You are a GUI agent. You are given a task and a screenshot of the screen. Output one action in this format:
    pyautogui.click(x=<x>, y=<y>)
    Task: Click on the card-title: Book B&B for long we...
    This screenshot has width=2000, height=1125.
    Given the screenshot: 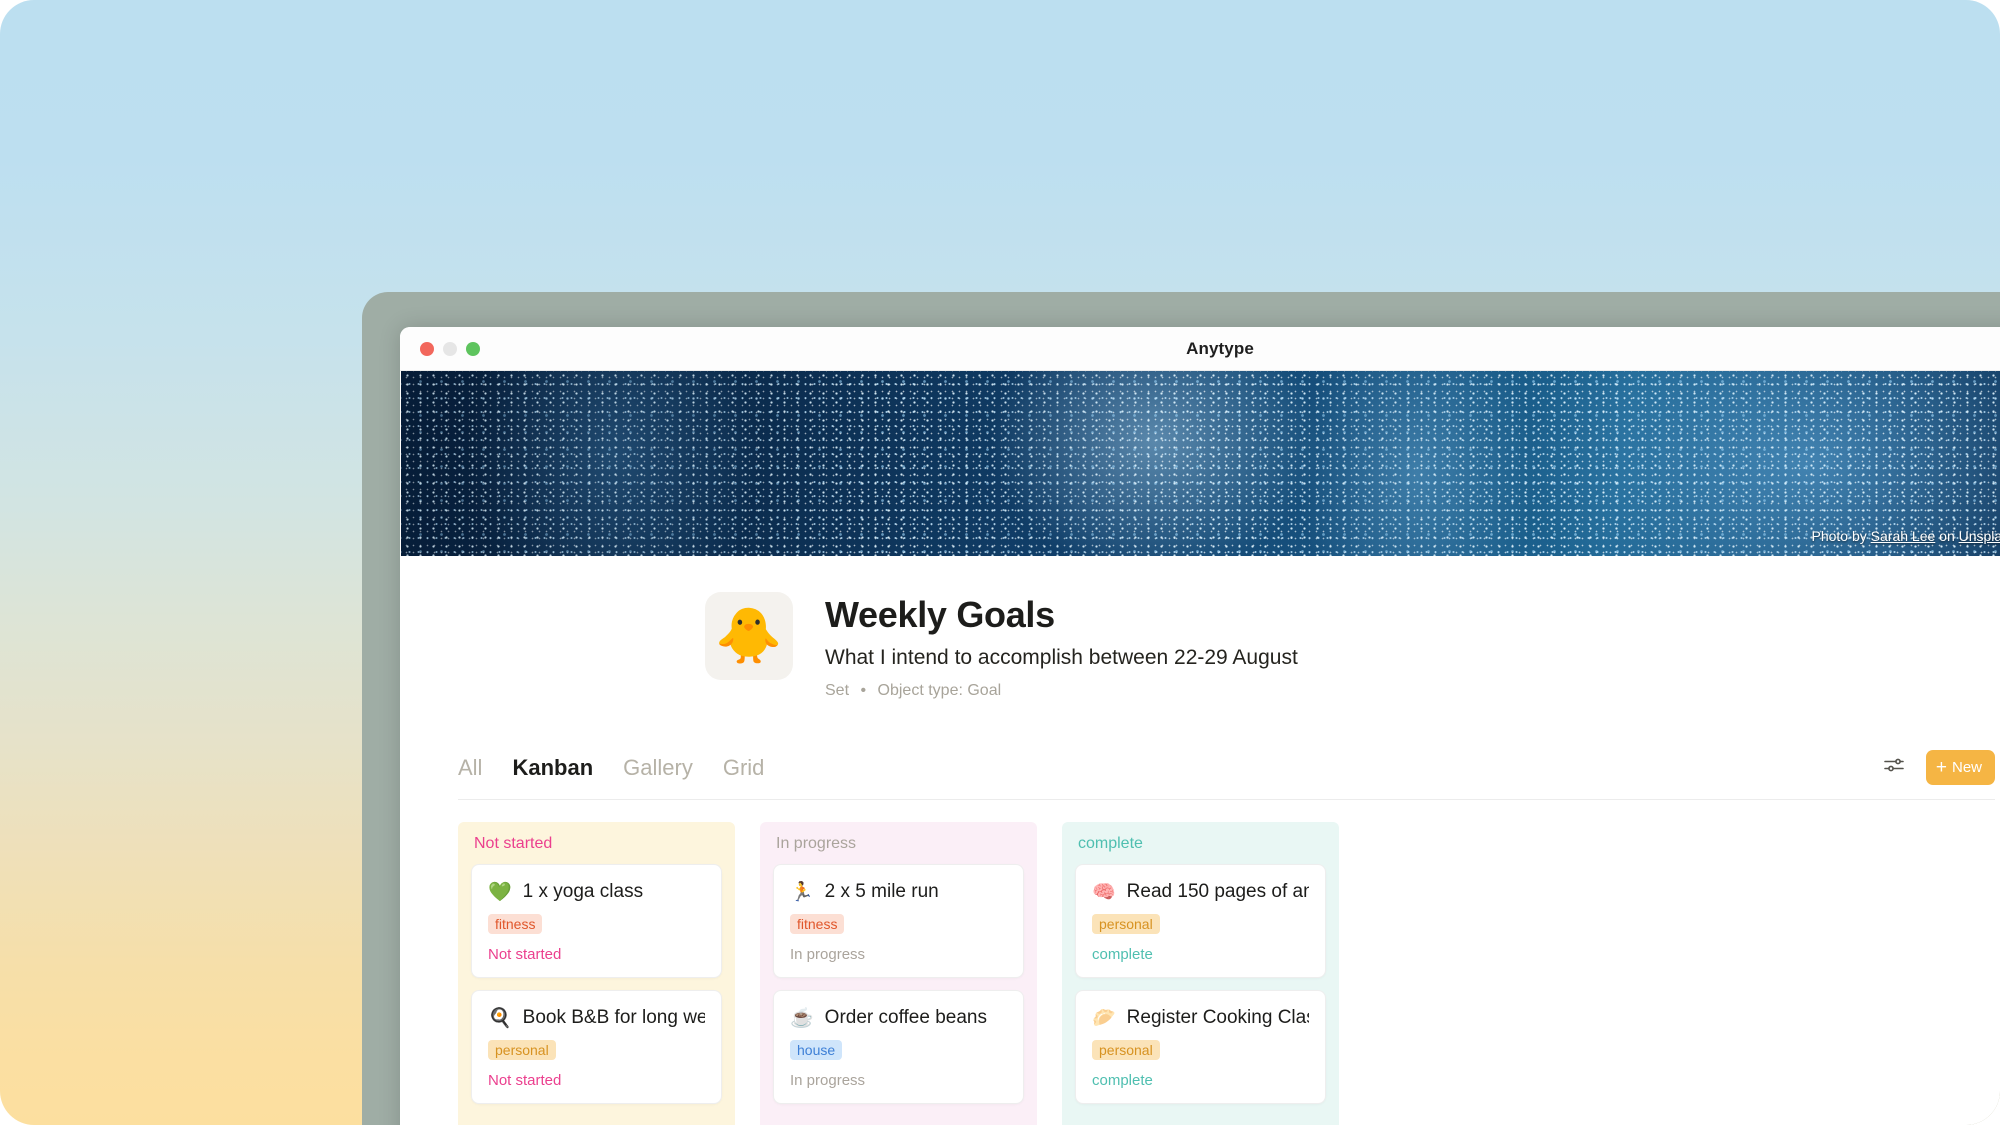 What is the action you would take?
    pyautogui.click(x=613, y=1017)
    